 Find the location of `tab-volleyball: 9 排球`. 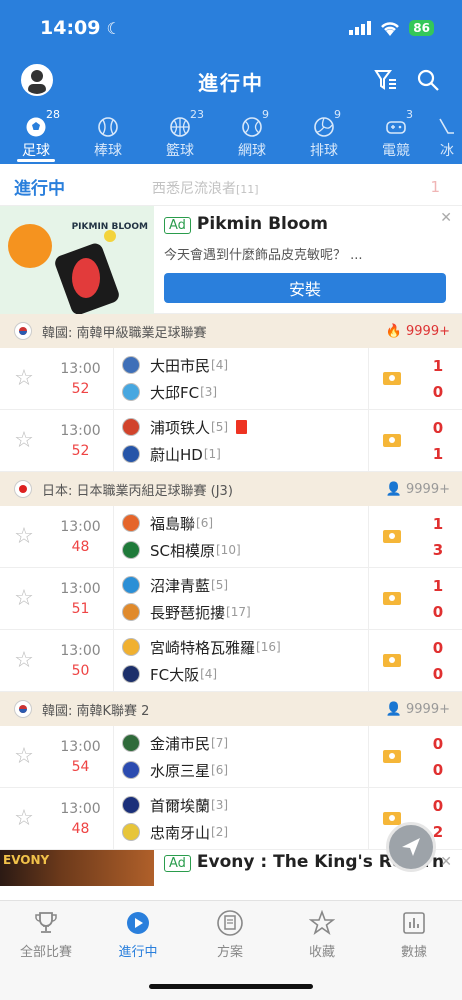

tab-volleyball: 9 排球 is located at coordinates (324, 135).